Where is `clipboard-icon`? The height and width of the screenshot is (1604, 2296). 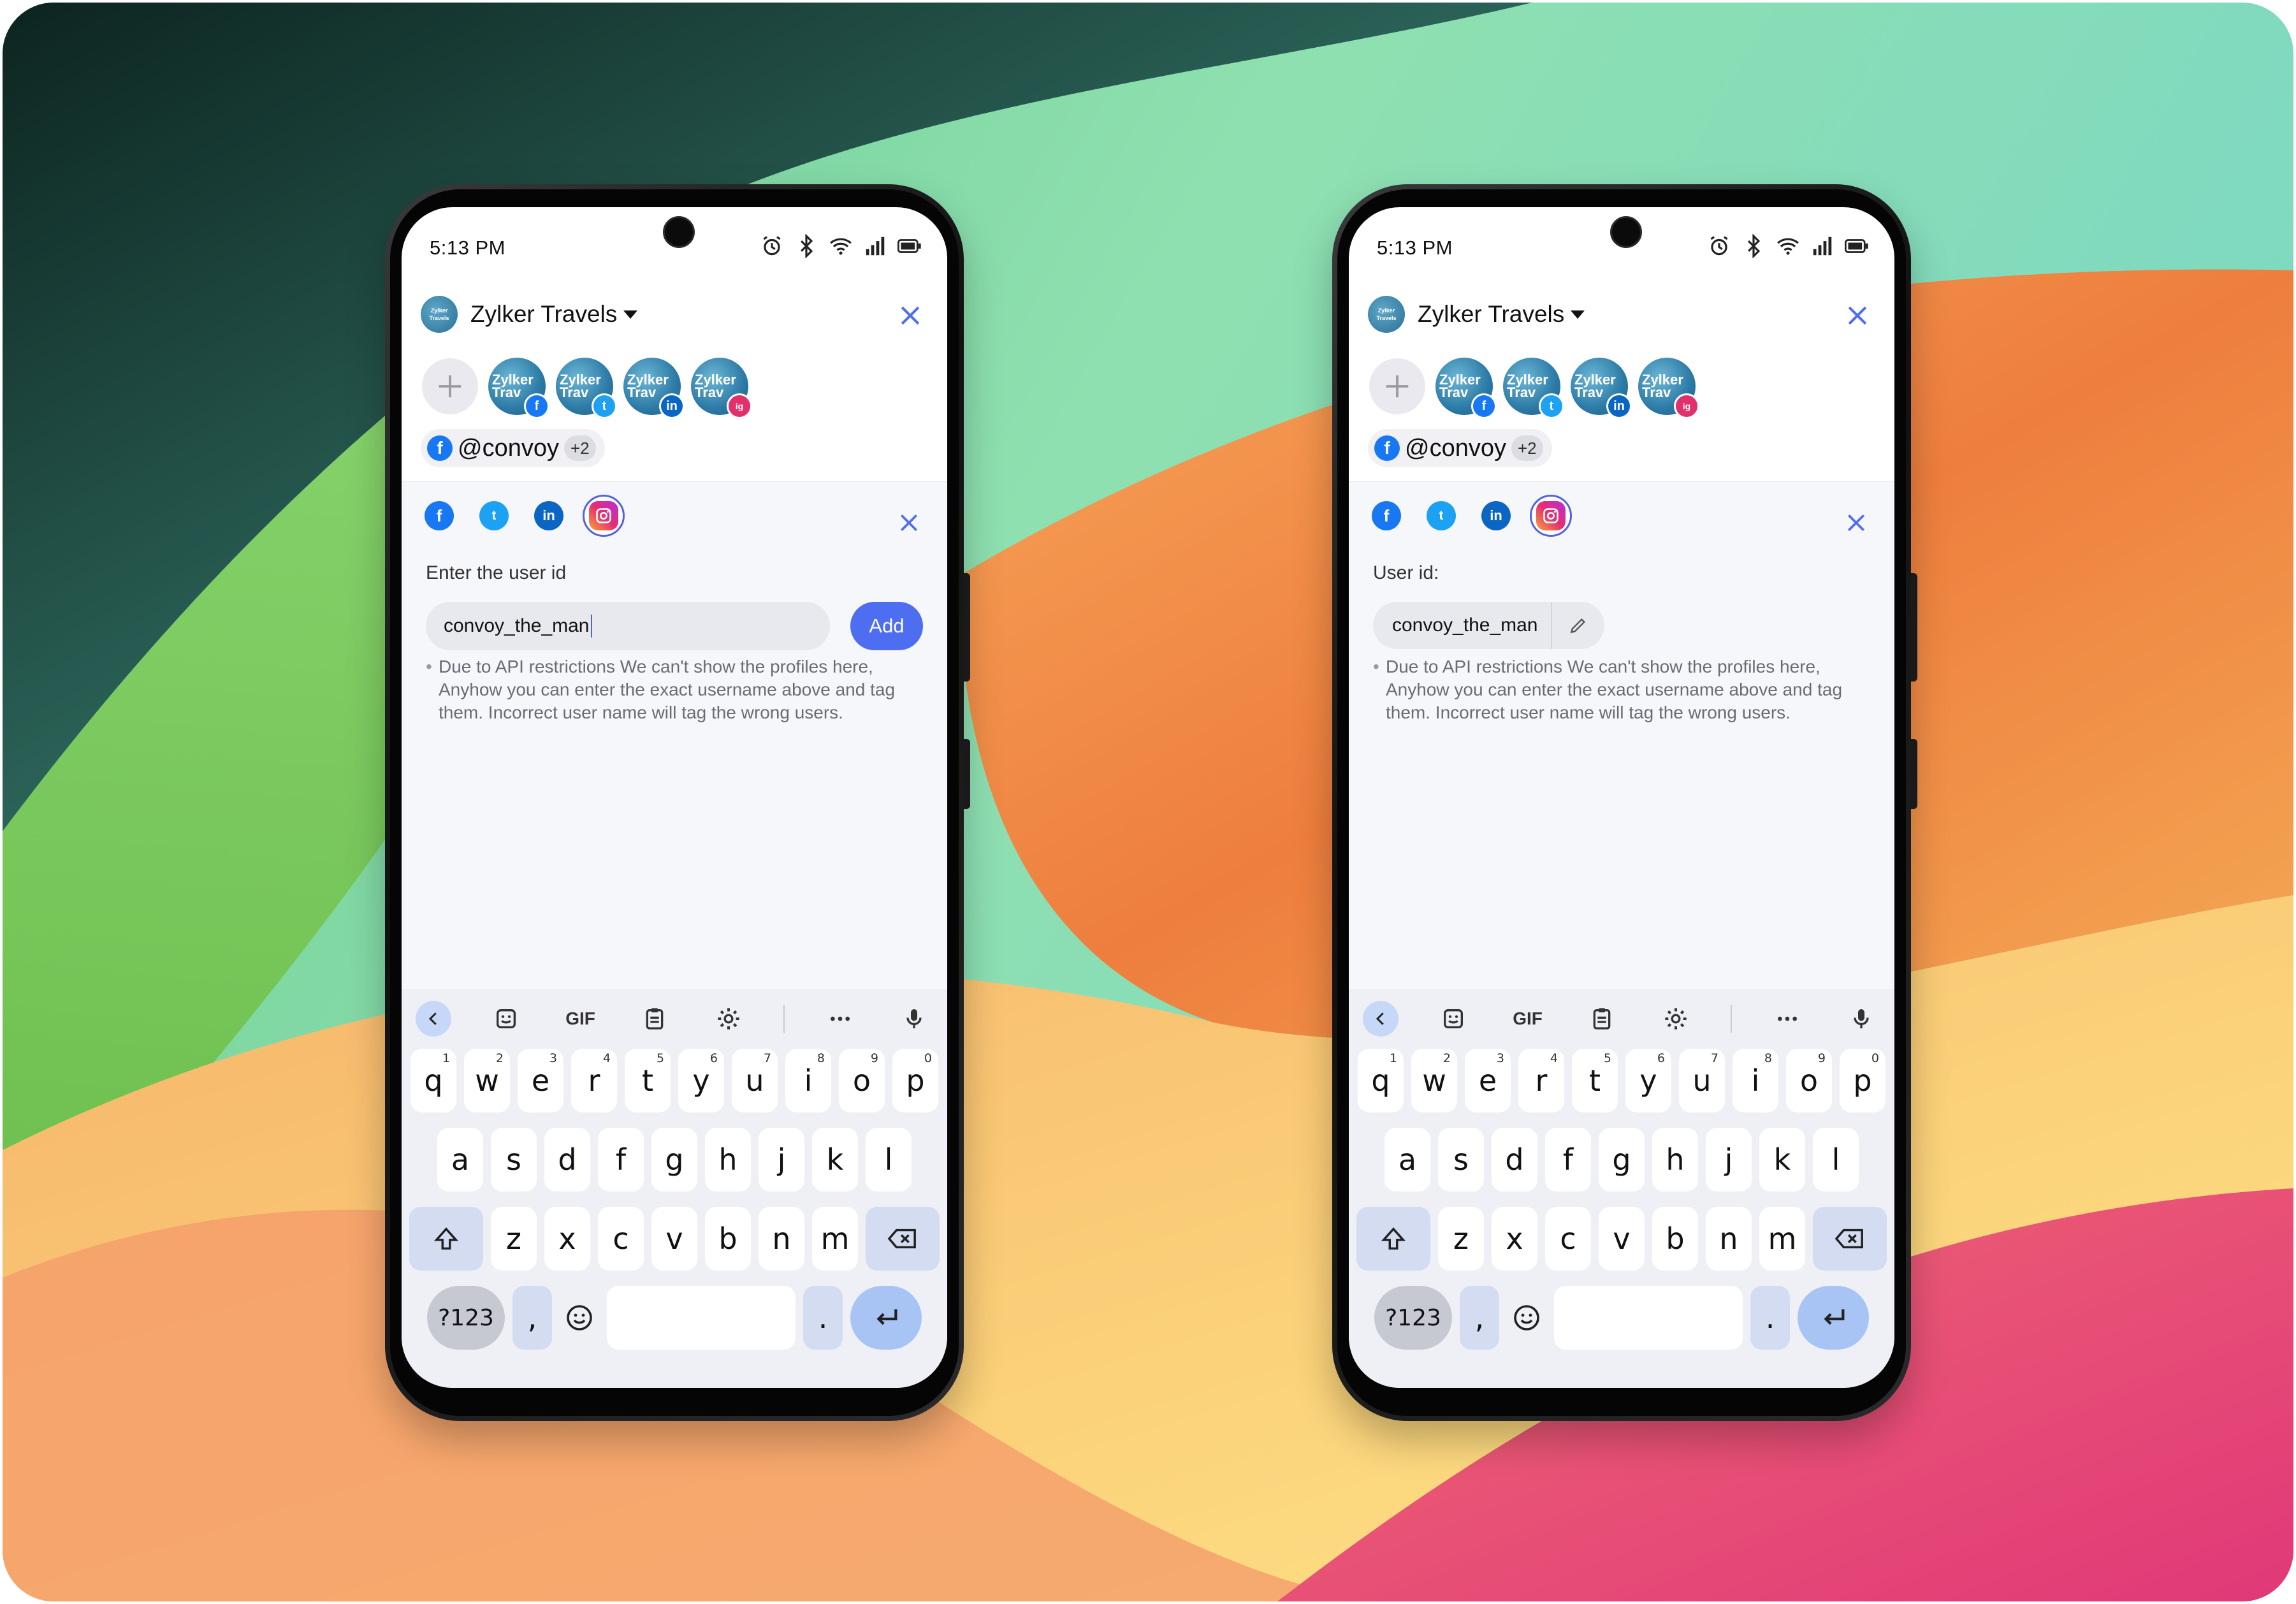
clipboard-icon is located at coordinates (1602, 1019).